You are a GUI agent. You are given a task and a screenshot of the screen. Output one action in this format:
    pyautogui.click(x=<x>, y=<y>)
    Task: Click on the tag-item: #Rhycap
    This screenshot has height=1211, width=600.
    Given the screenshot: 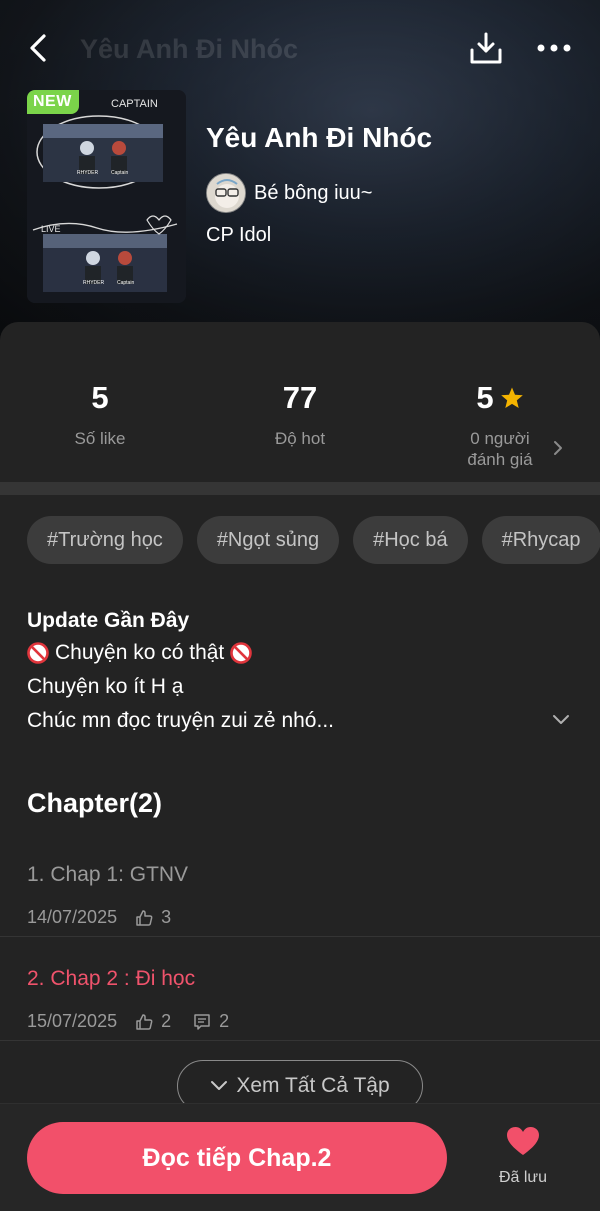 What is the action you would take?
    pyautogui.click(x=540, y=540)
    